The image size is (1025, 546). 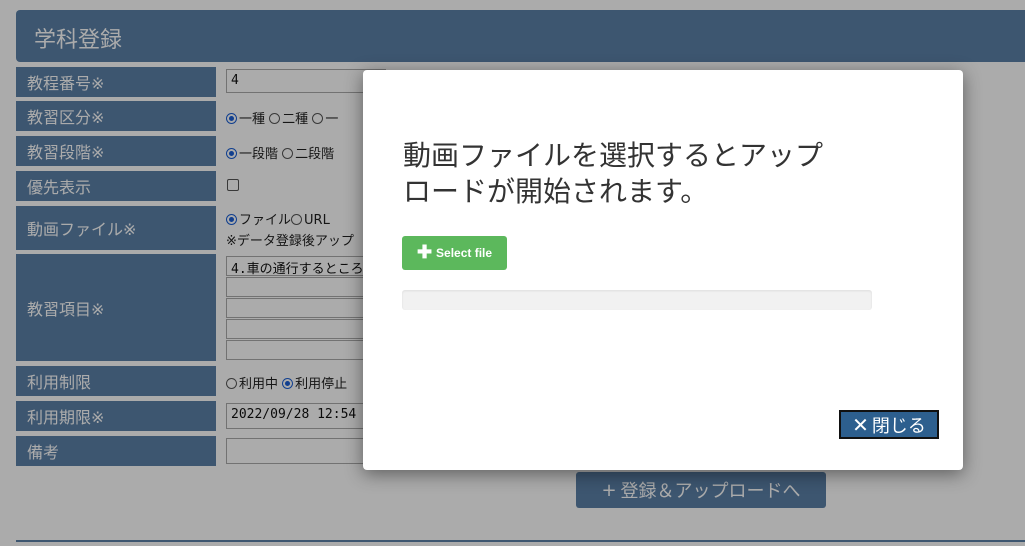 What do you see at coordinates (860, 424) in the screenshot?
I see `close-icon: ✕` at bounding box center [860, 424].